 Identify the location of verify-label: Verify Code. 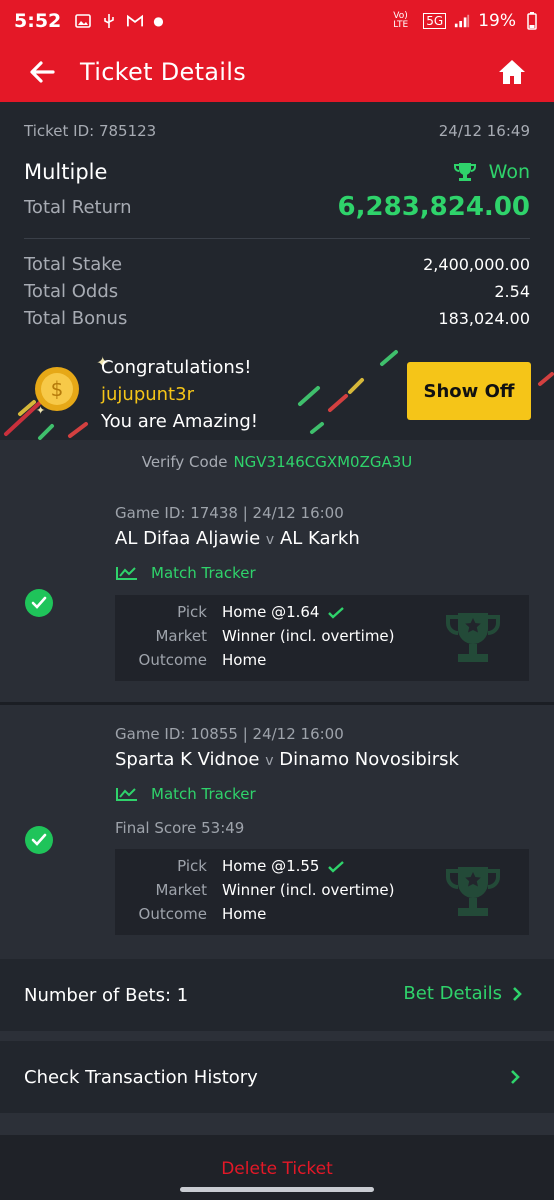
(184, 462).